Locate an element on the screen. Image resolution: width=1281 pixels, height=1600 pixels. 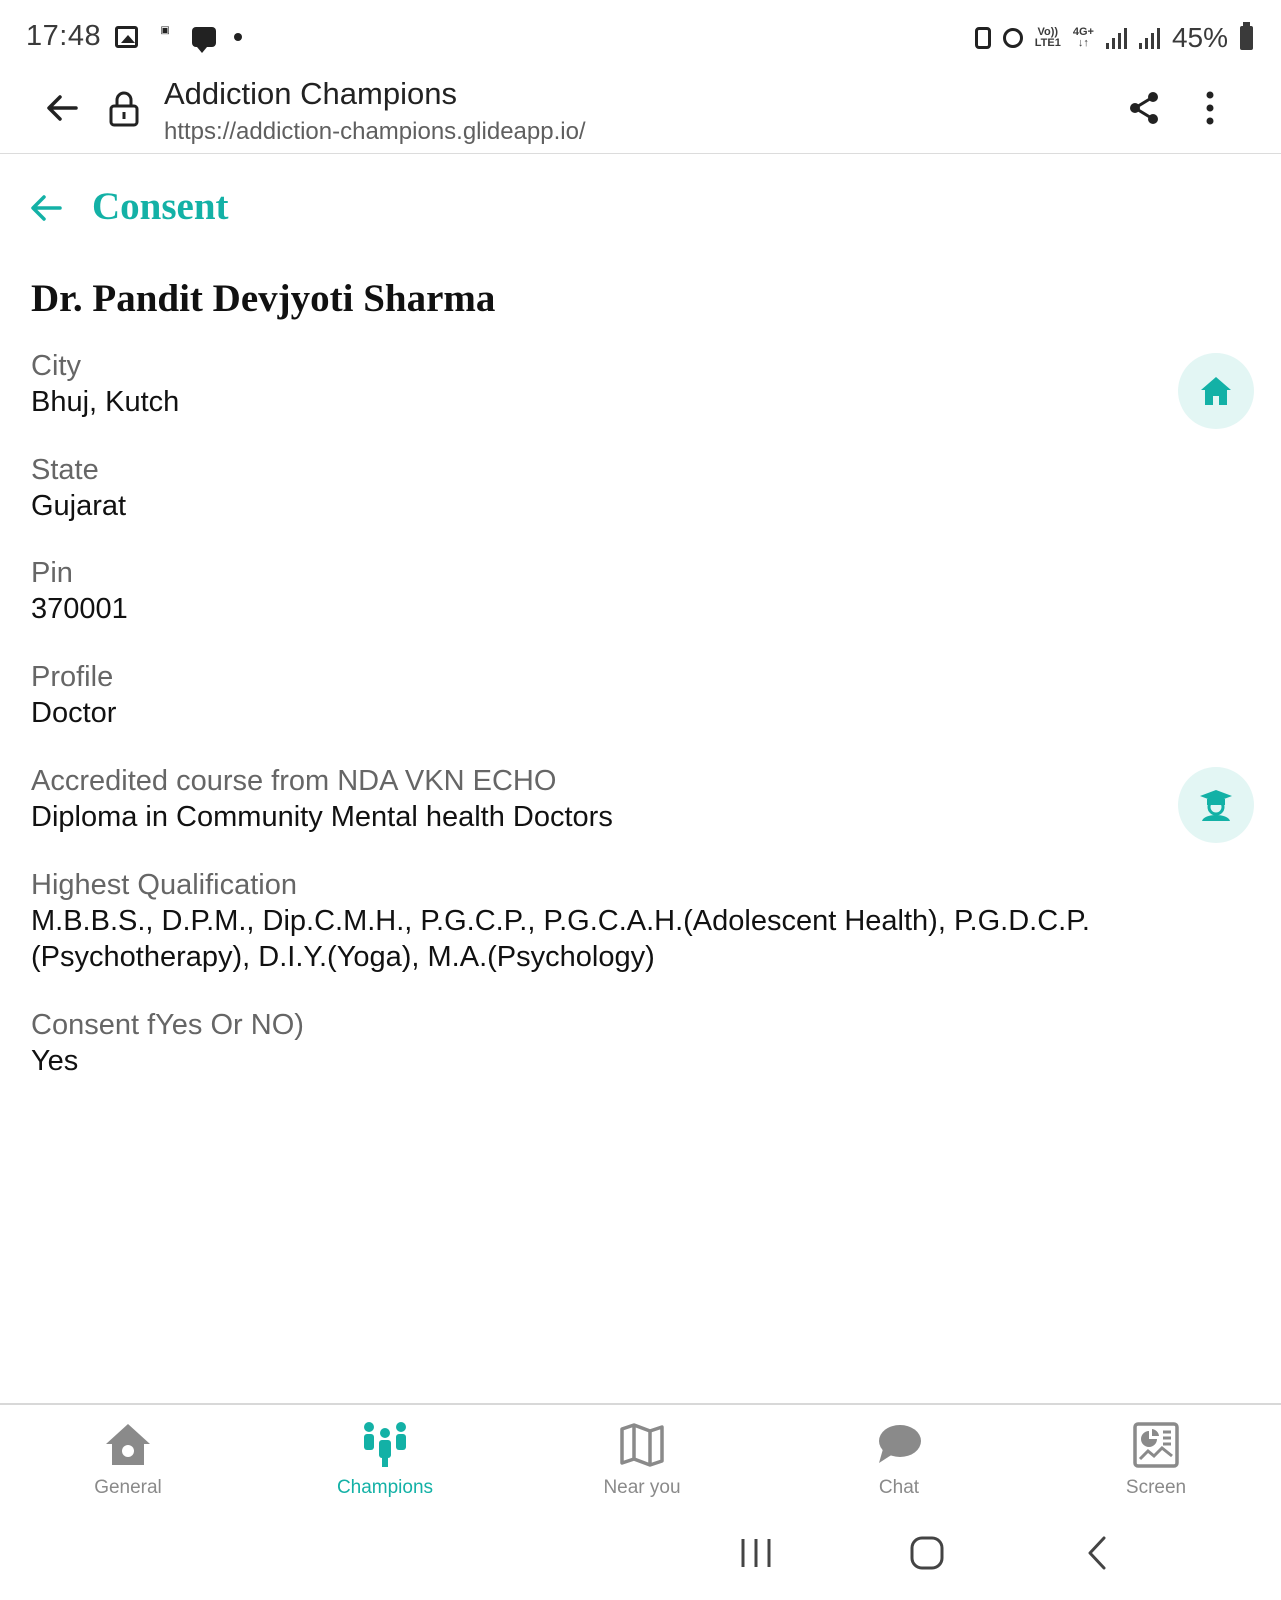
network-type-label: 4G+ is located at coordinates (1083, 32).